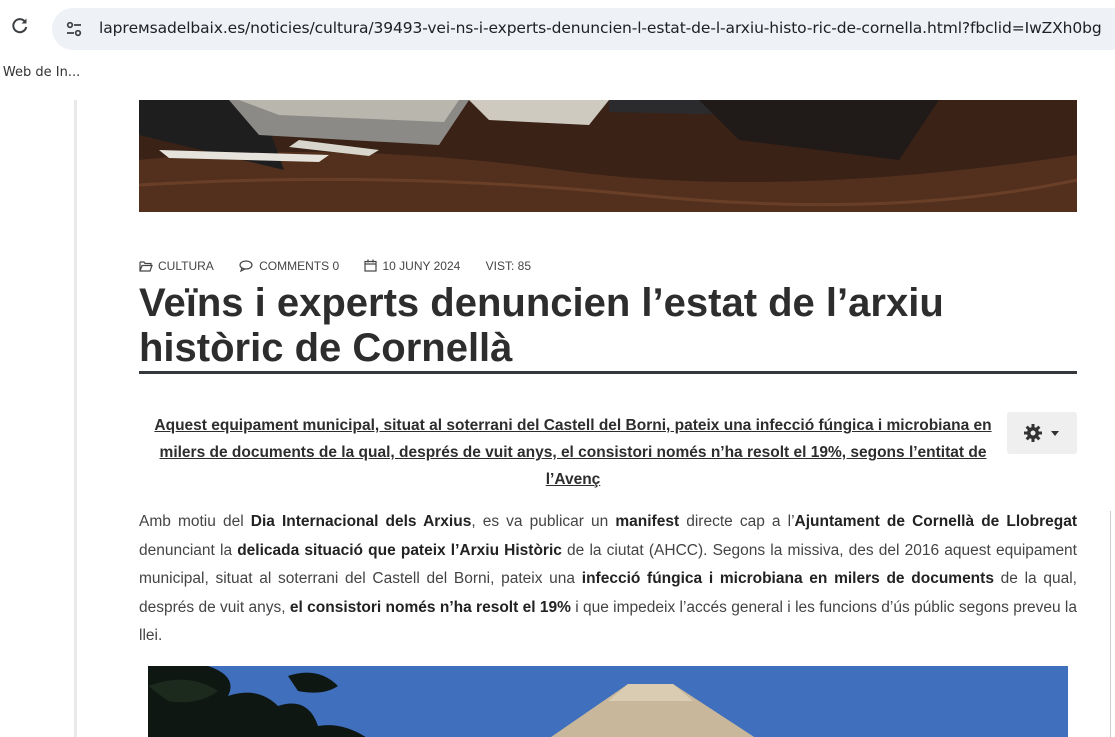 The width and height of the screenshot is (1115, 737). What do you see at coordinates (608, 701) in the screenshot?
I see `article-photo` at bounding box center [608, 701].